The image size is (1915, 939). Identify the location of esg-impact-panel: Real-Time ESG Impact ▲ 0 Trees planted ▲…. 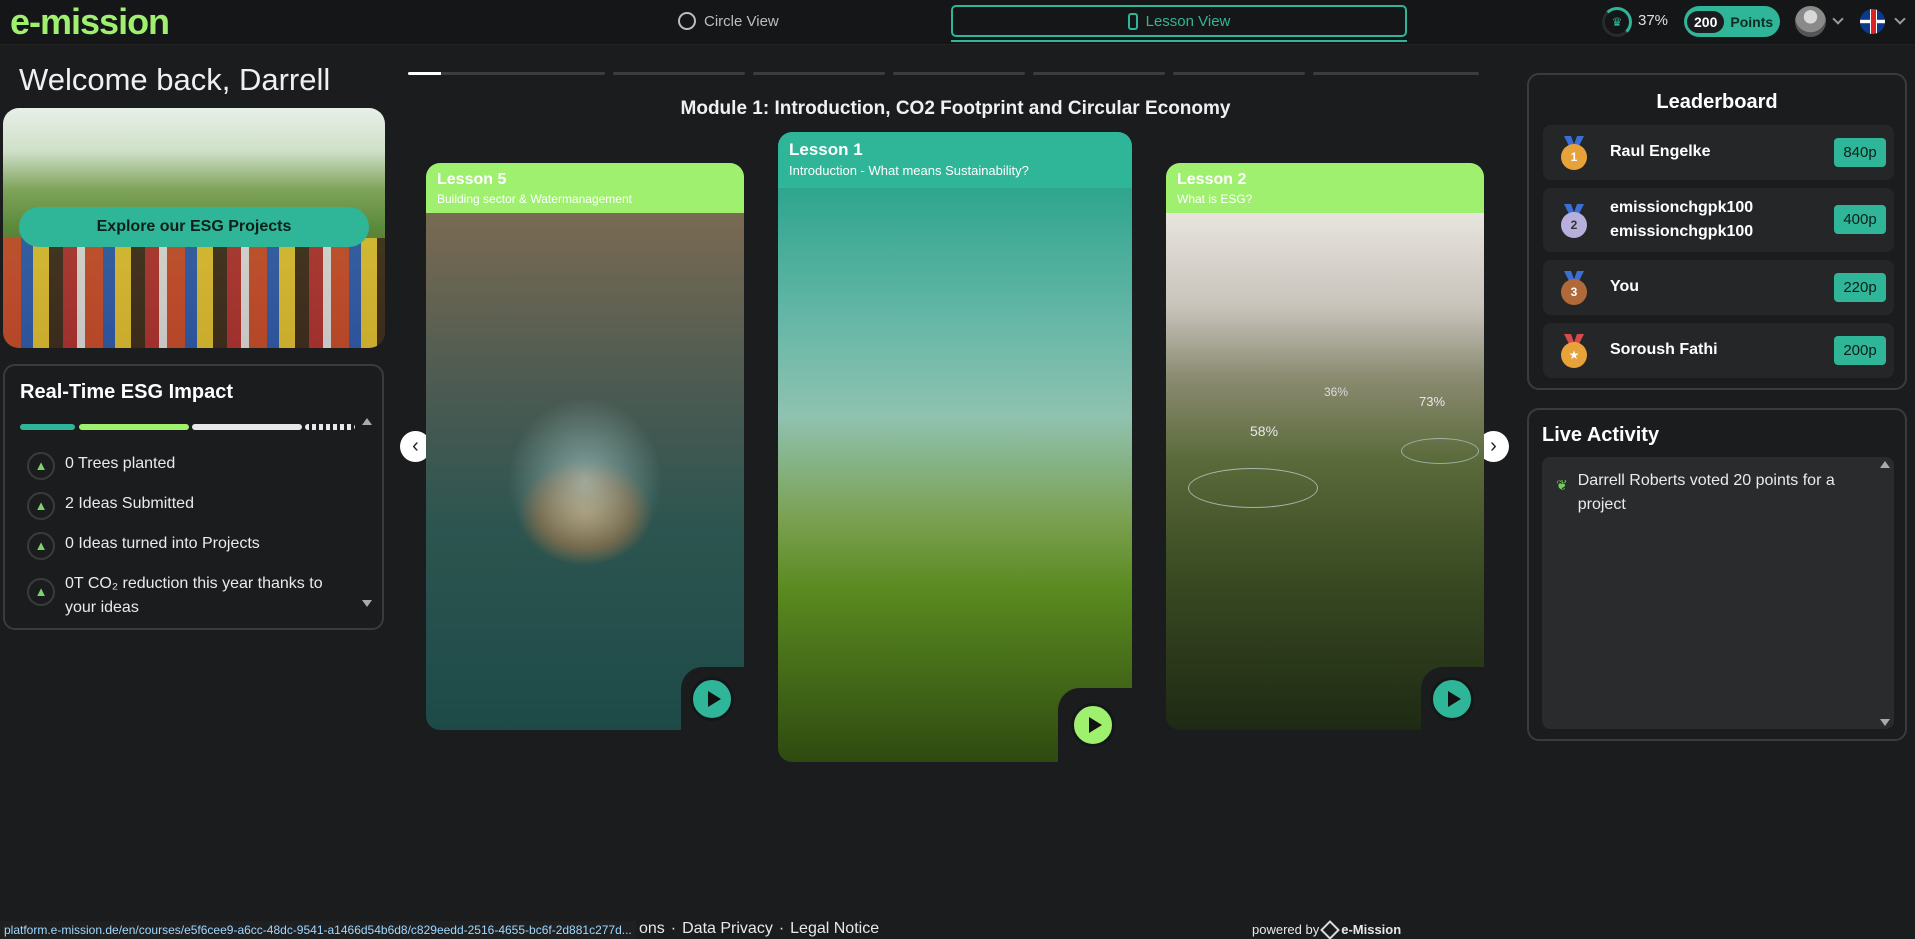
(193, 497).